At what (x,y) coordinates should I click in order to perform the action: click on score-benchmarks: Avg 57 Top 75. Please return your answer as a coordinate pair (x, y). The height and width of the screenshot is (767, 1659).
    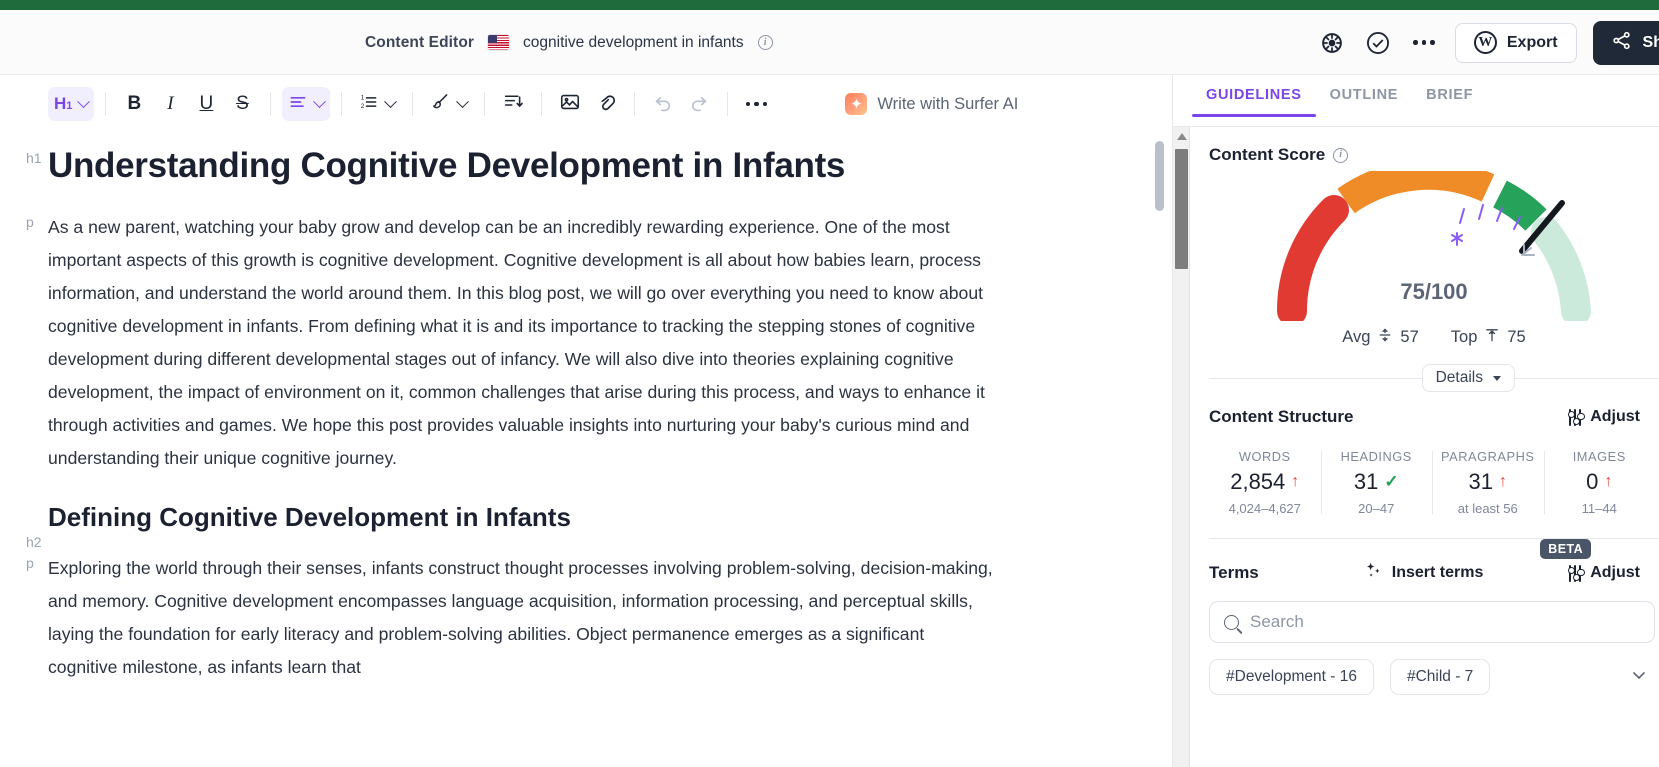
    Looking at the image, I should click on (1434, 337).